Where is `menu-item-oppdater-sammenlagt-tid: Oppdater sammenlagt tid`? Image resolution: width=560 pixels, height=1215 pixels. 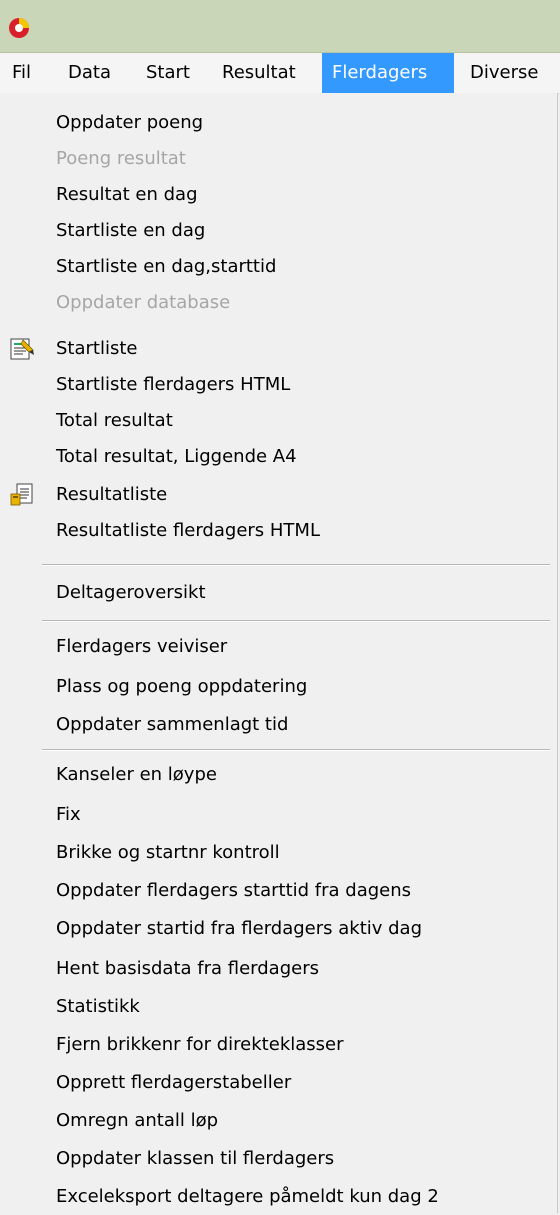
menu-item-oppdater-sammenlagt-tid: Oppdater sammenlagt tid is located at coordinates (278, 725).